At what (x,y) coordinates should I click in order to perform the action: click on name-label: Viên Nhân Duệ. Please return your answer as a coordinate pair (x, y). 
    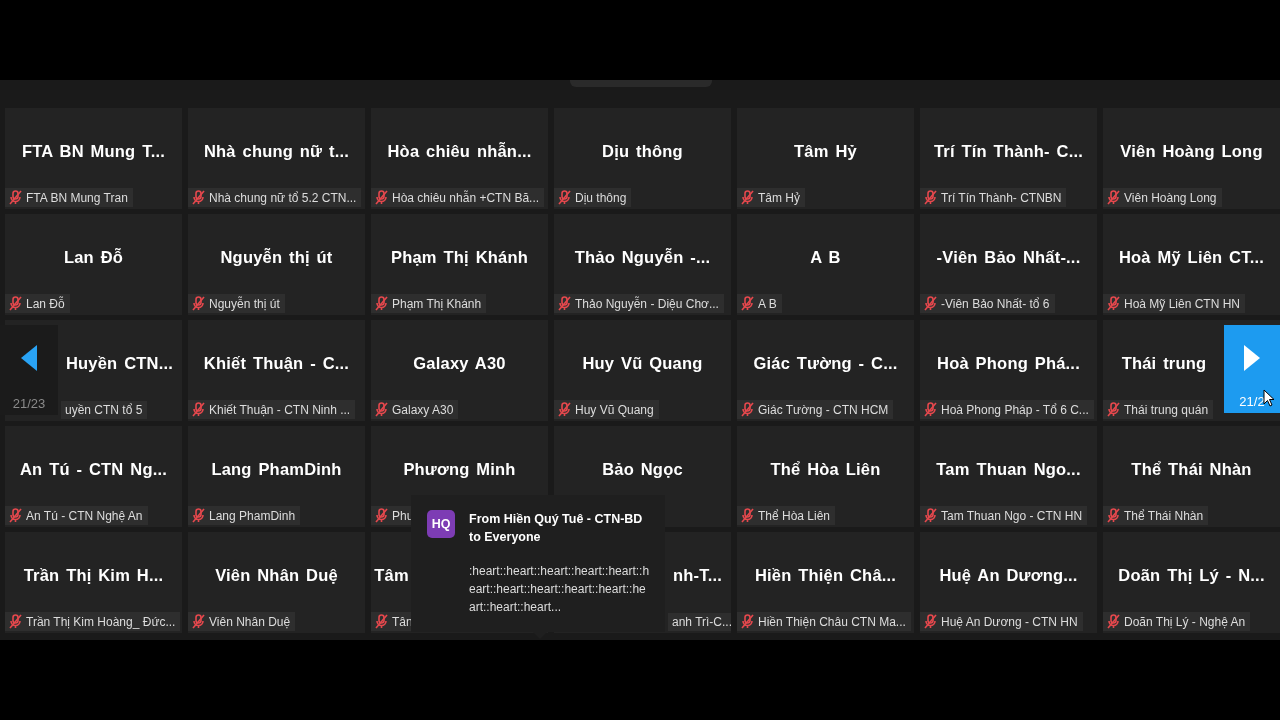
    Looking at the image, I should click on (242, 621).